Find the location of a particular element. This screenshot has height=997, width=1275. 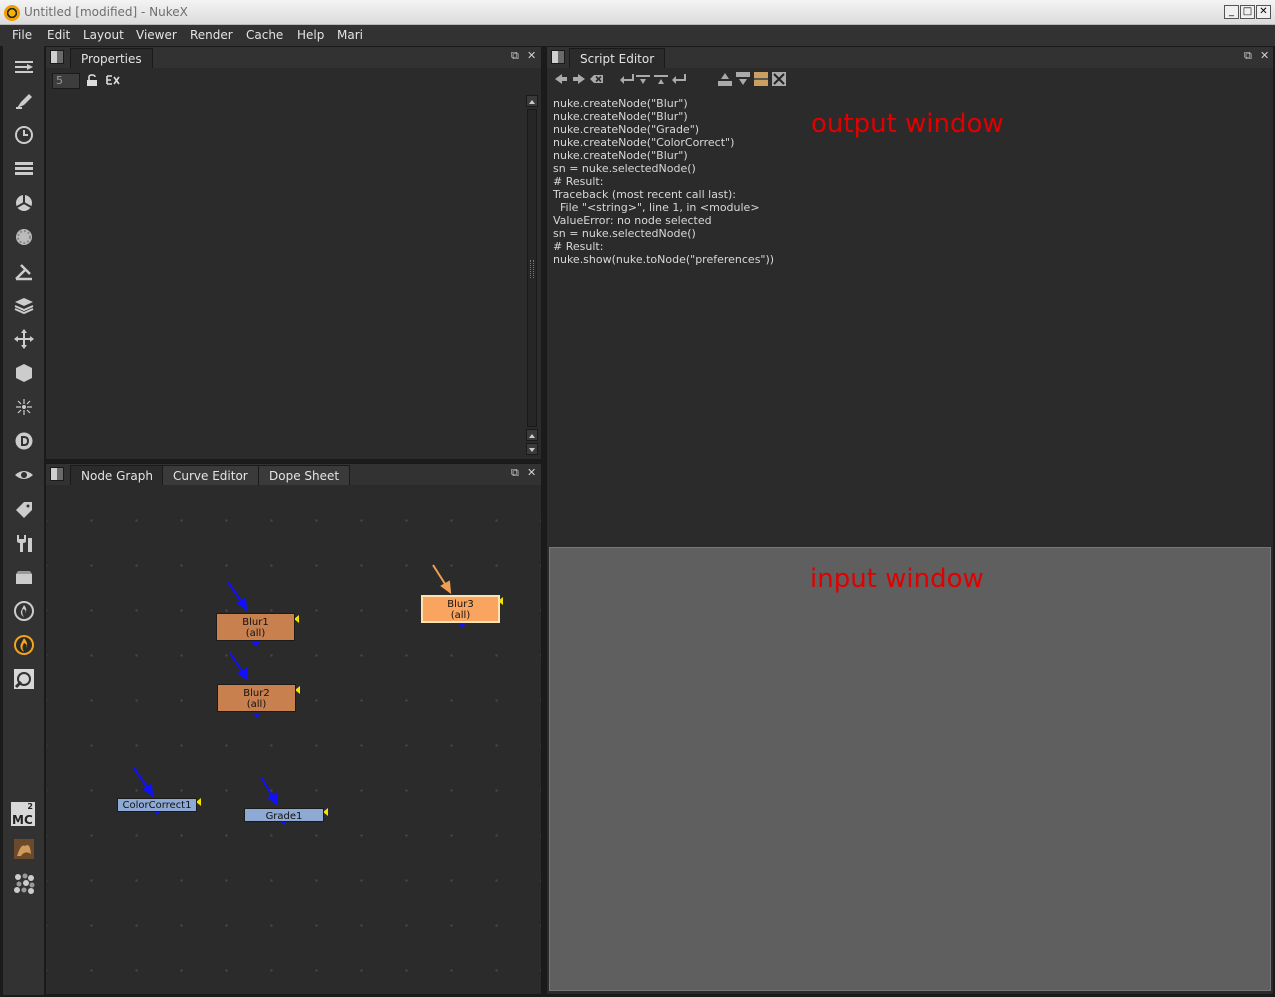

transform-icon is located at coordinates (24, 339).